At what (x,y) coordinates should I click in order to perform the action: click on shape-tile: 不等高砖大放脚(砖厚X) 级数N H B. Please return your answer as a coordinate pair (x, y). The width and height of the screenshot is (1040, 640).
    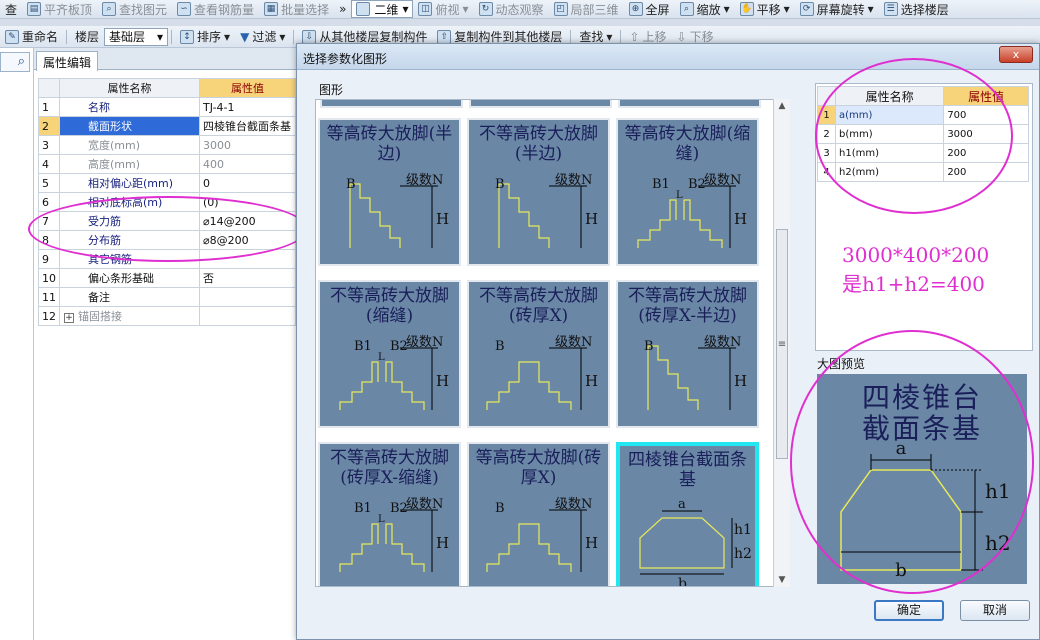
    Looking at the image, I should click on (538, 354).